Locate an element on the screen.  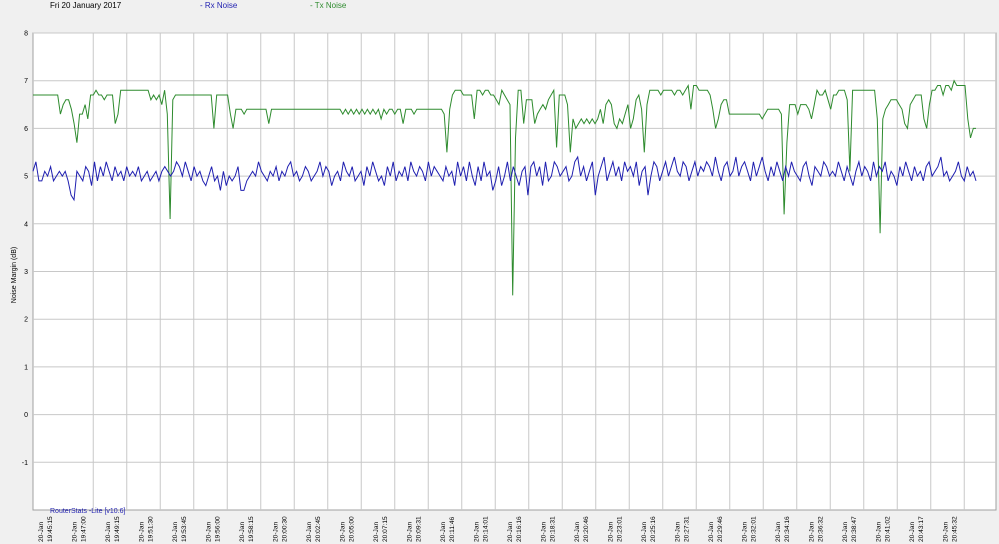
x-tick-time: 20:43:17 is located at coordinates (921, 529).